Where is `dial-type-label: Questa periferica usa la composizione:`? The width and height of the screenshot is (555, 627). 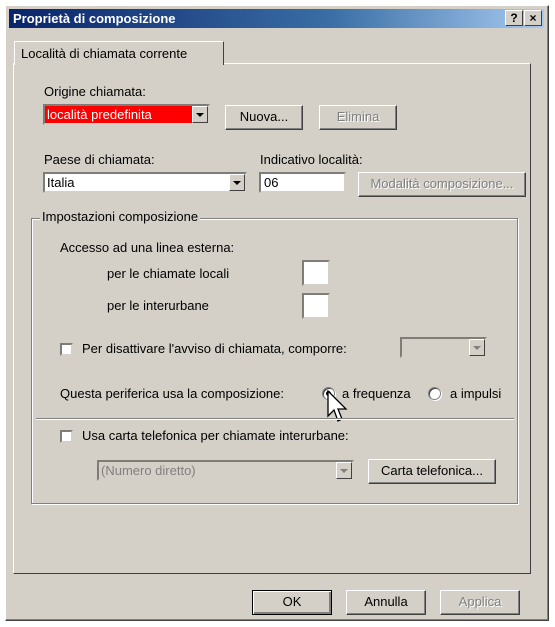 dial-type-label: Questa periferica usa la composizione: is located at coordinates (172, 393).